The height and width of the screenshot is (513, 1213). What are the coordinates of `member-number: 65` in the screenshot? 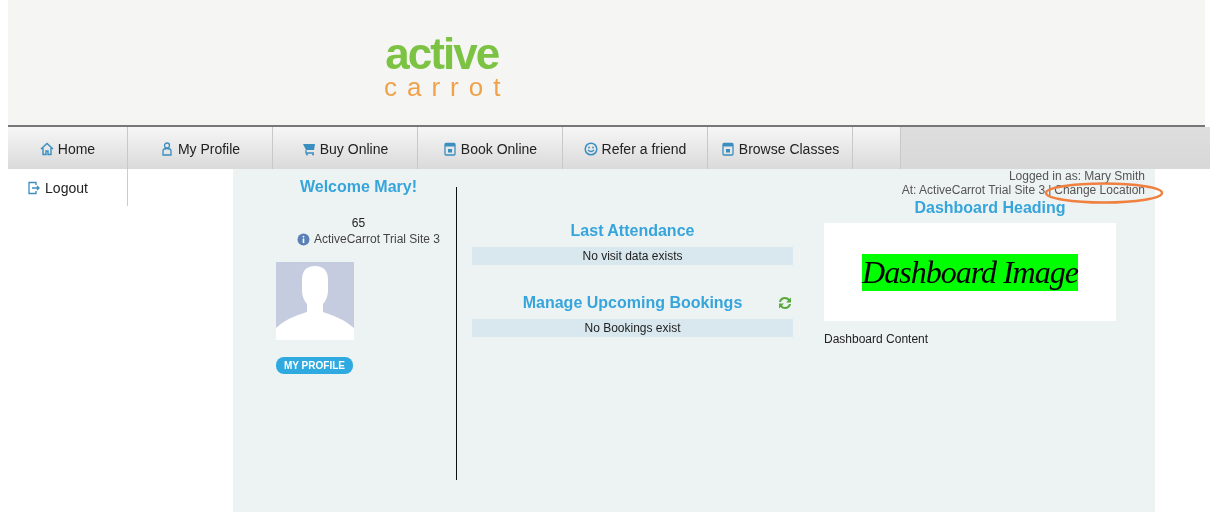 It's located at (358, 223).